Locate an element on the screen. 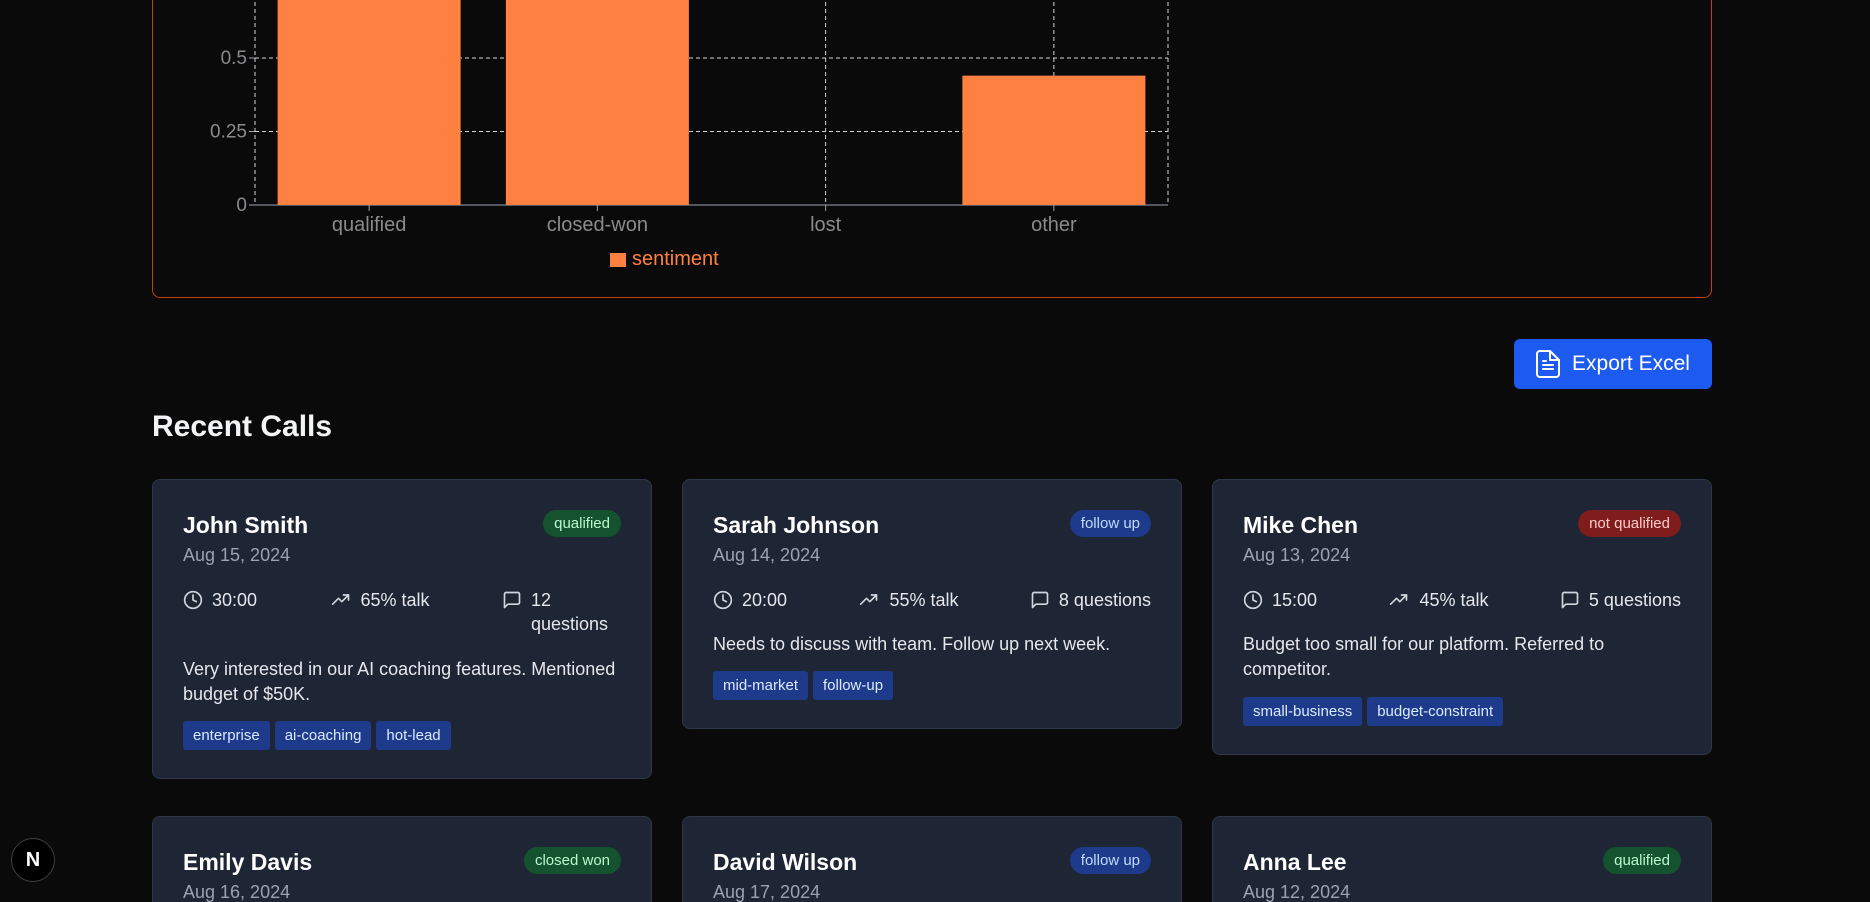  call-date: Aug 17, 2024 is located at coordinates (767, 892).